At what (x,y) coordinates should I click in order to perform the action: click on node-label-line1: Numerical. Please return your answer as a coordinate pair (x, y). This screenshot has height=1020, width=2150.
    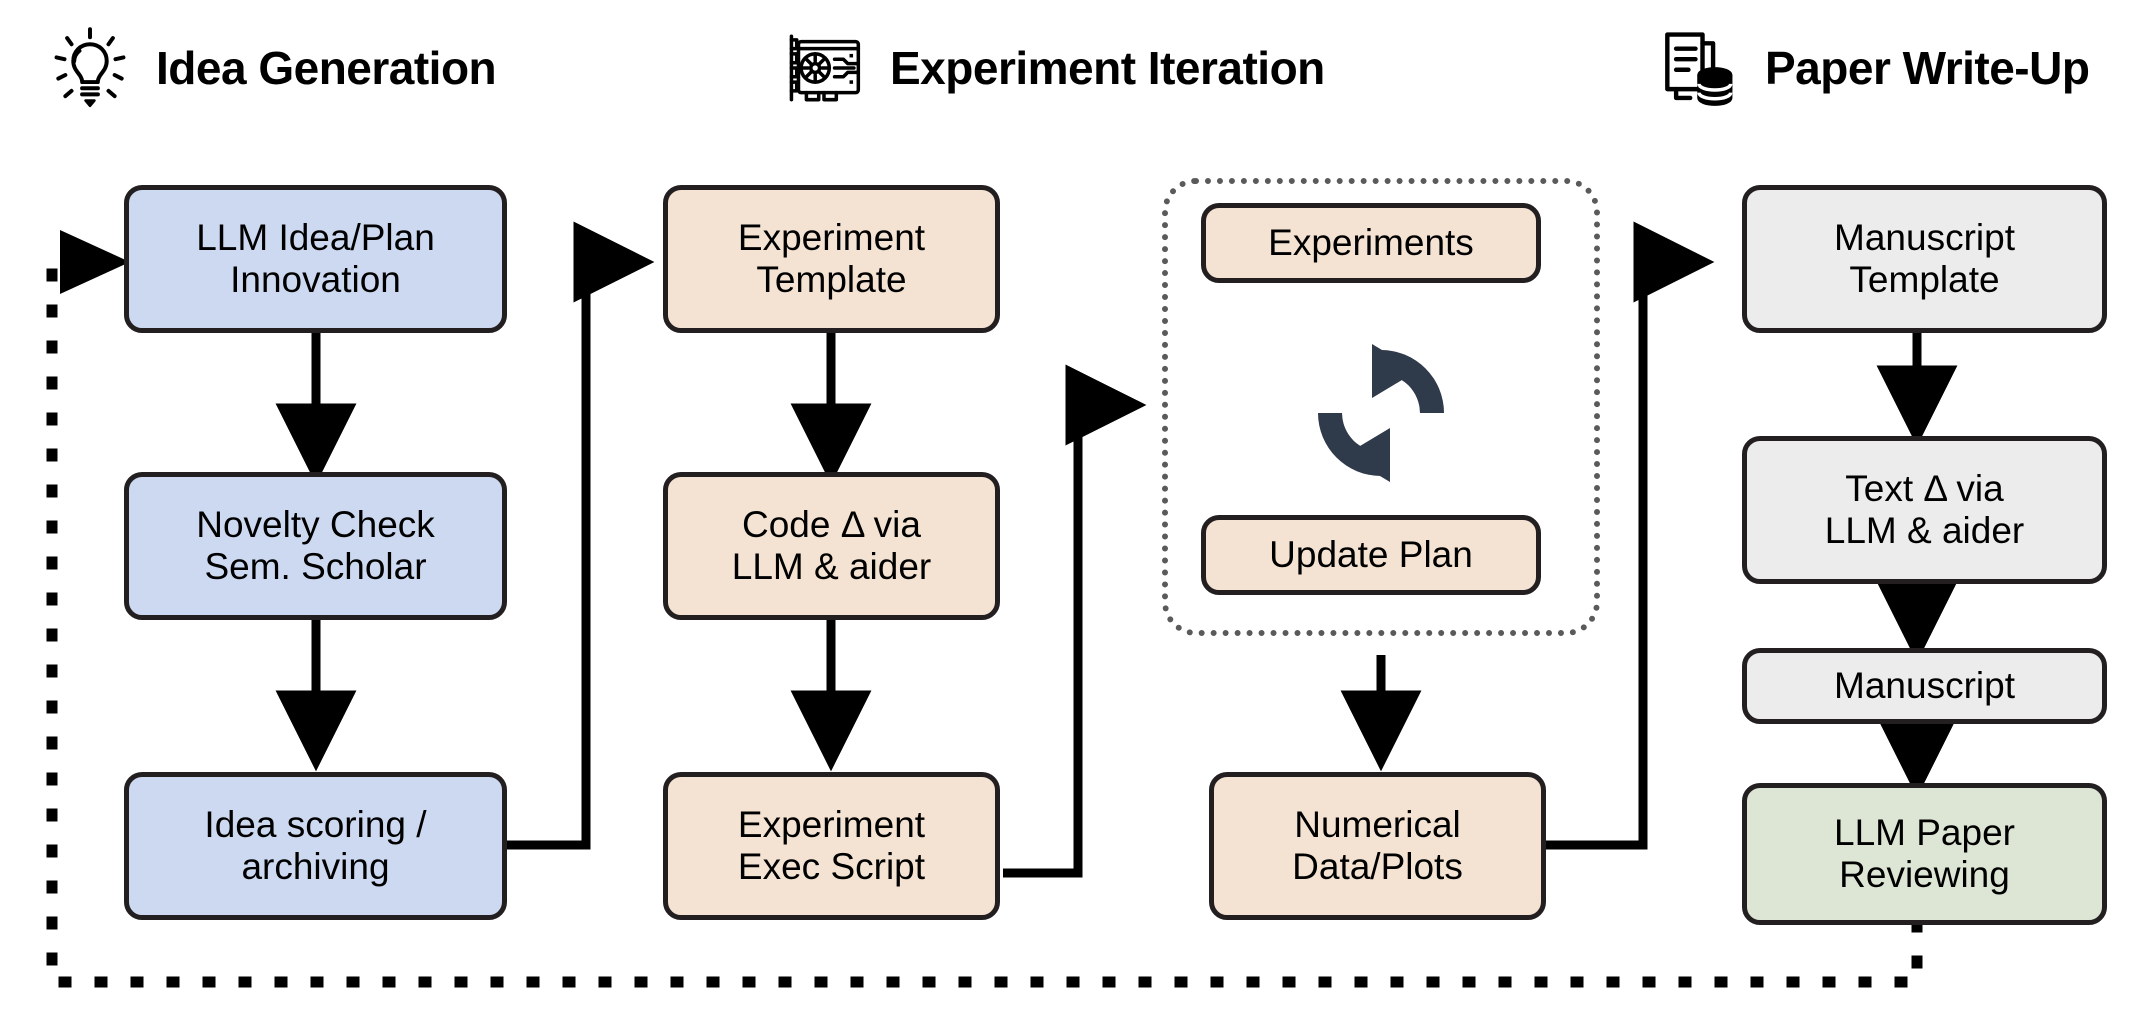
    Looking at the image, I should click on (1377, 825).